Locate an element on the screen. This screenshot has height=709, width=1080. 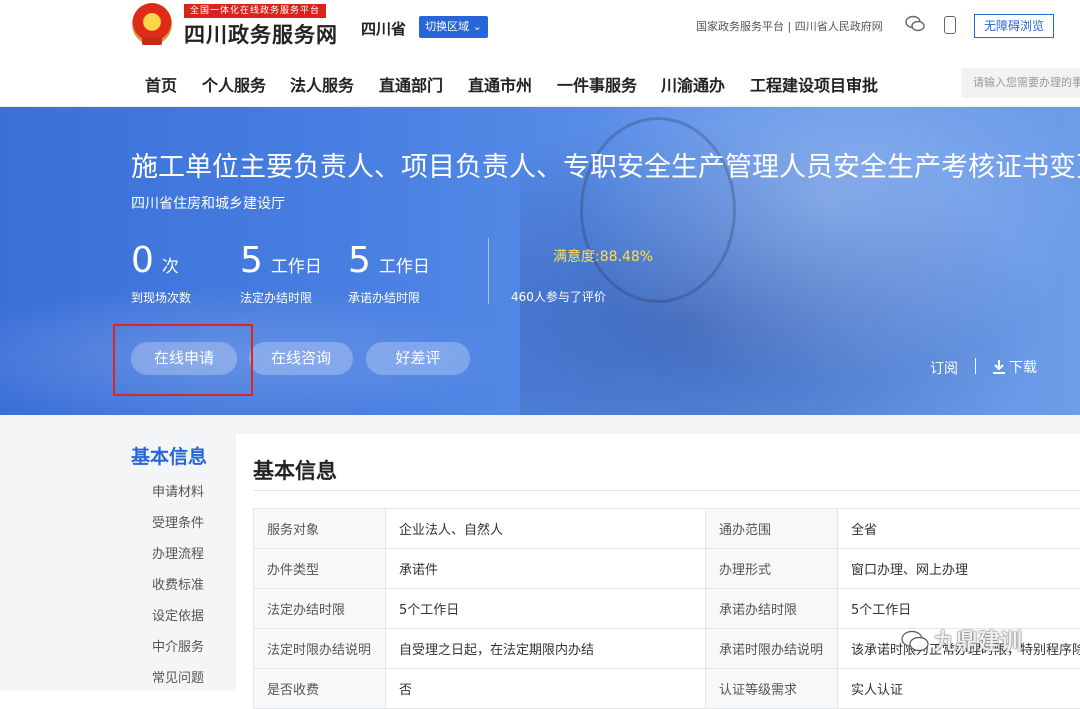
panel-divider is located at coordinates (666, 490).